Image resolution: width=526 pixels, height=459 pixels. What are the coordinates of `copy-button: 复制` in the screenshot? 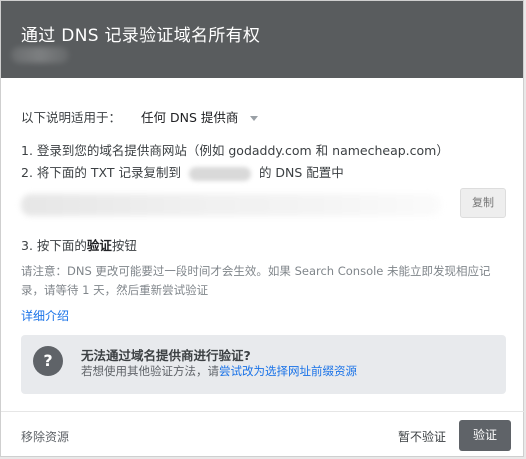 It's located at (483, 203).